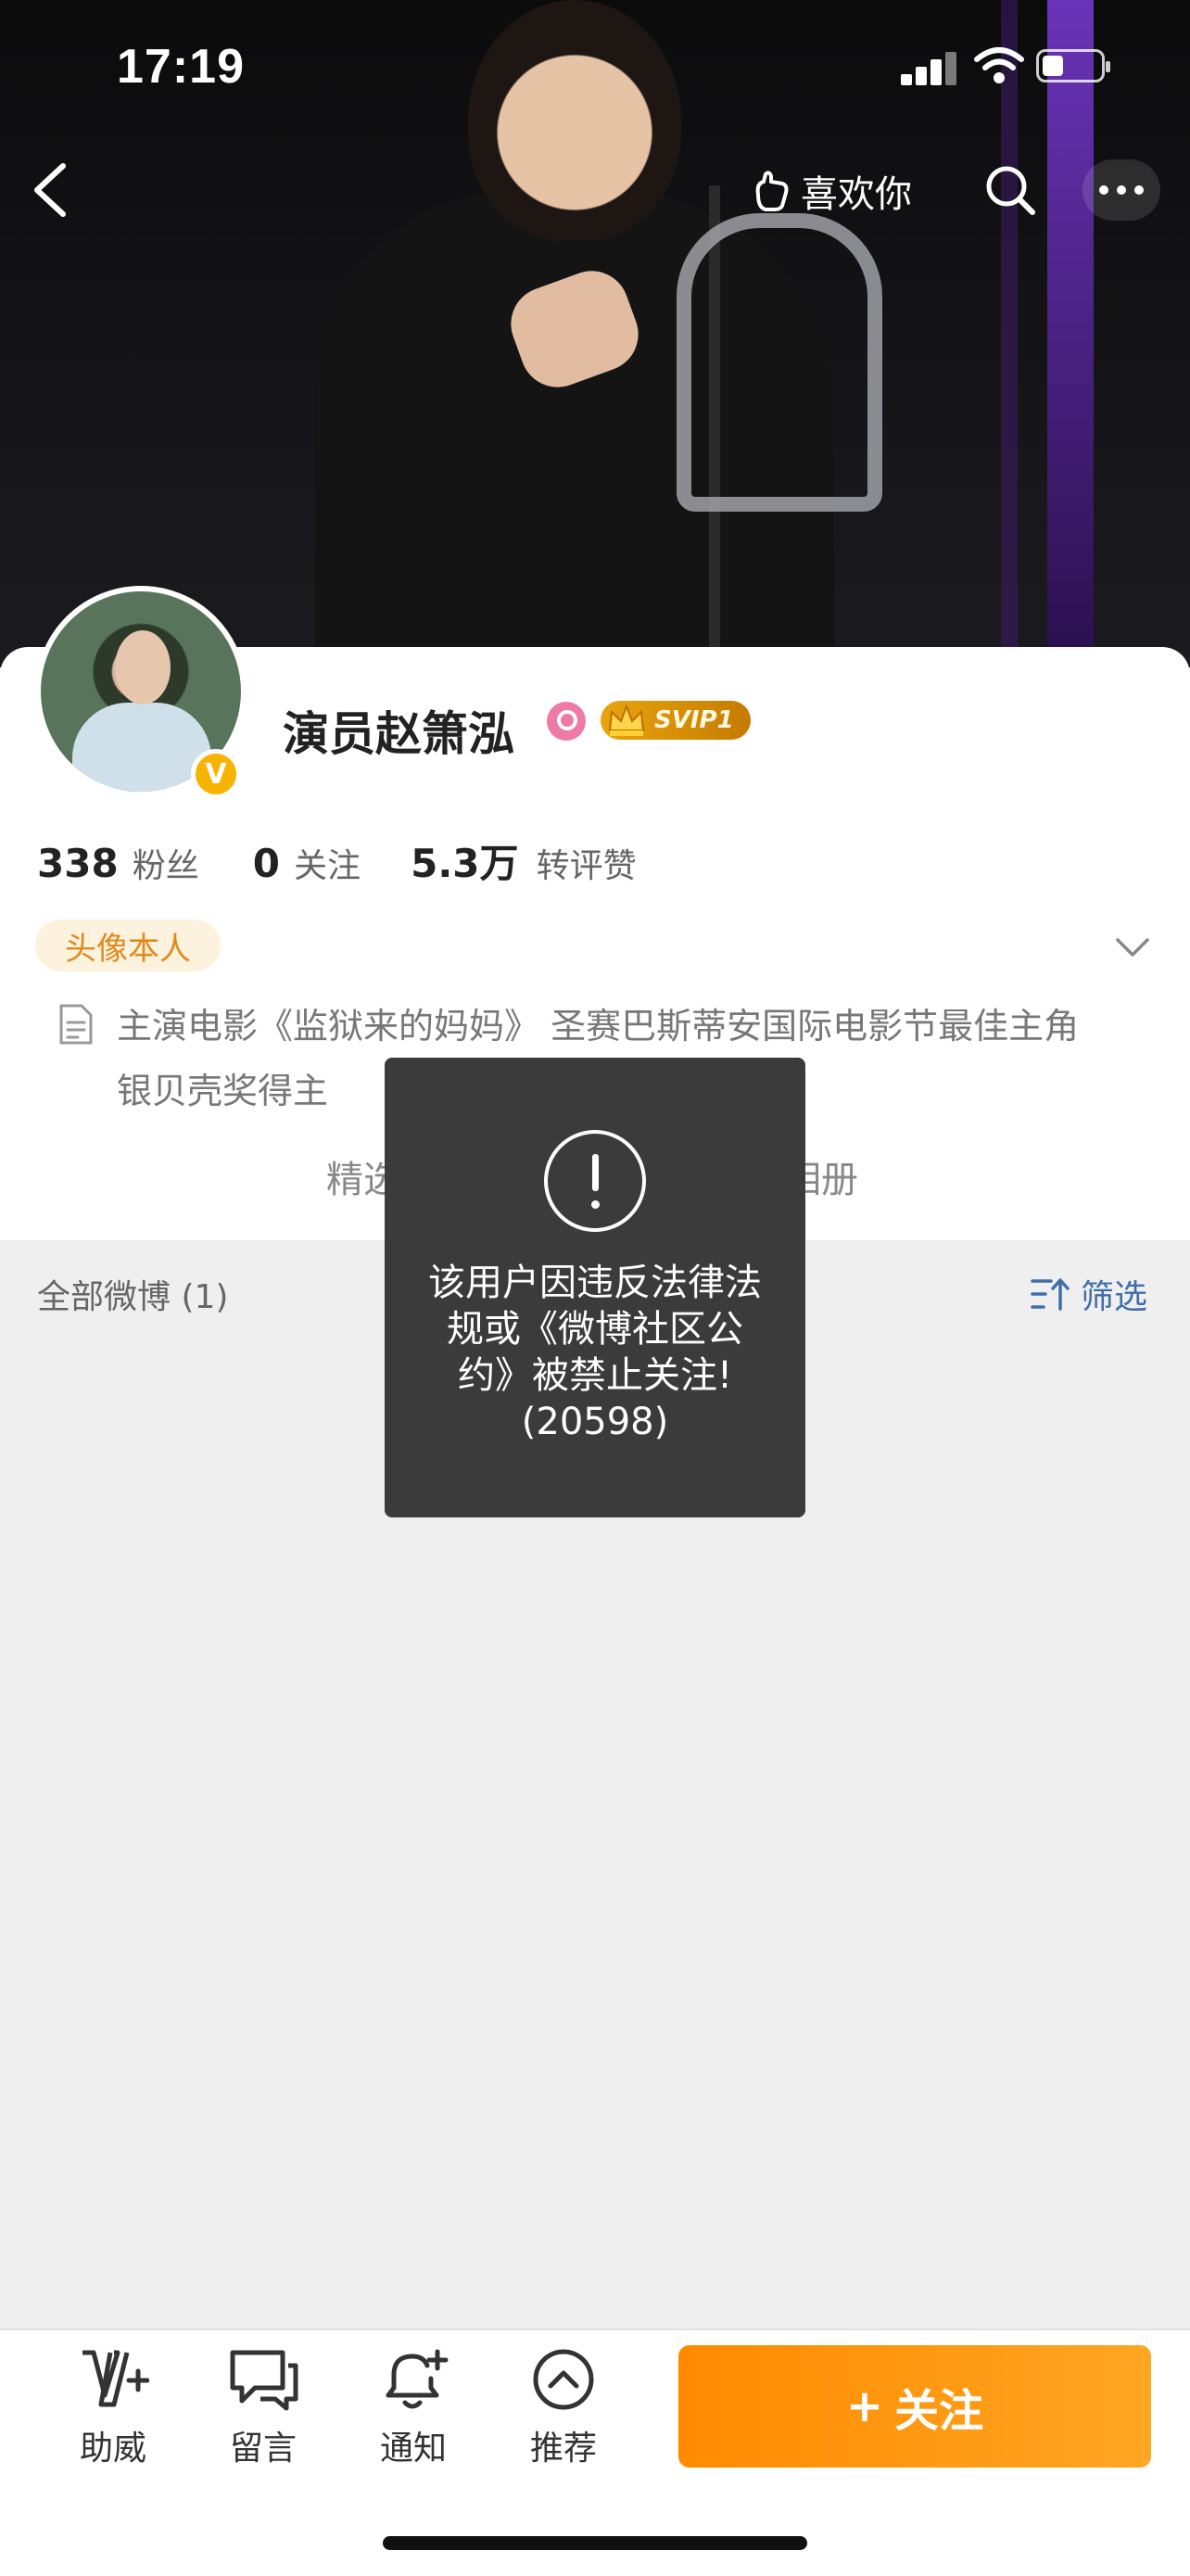  What do you see at coordinates (264, 2380) in the screenshot?
I see `comment-icon` at bounding box center [264, 2380].